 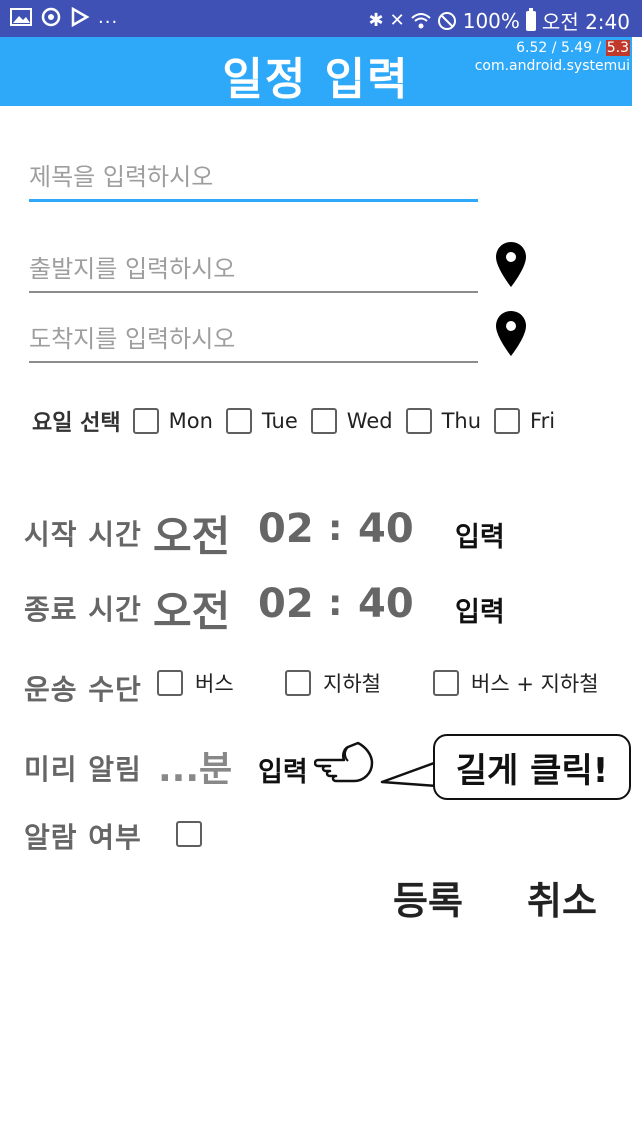 What do you see at coordinates (191, 608) in the screenshot?
I see `end-time-ampm: 오전` at bounding box center [191, 608].